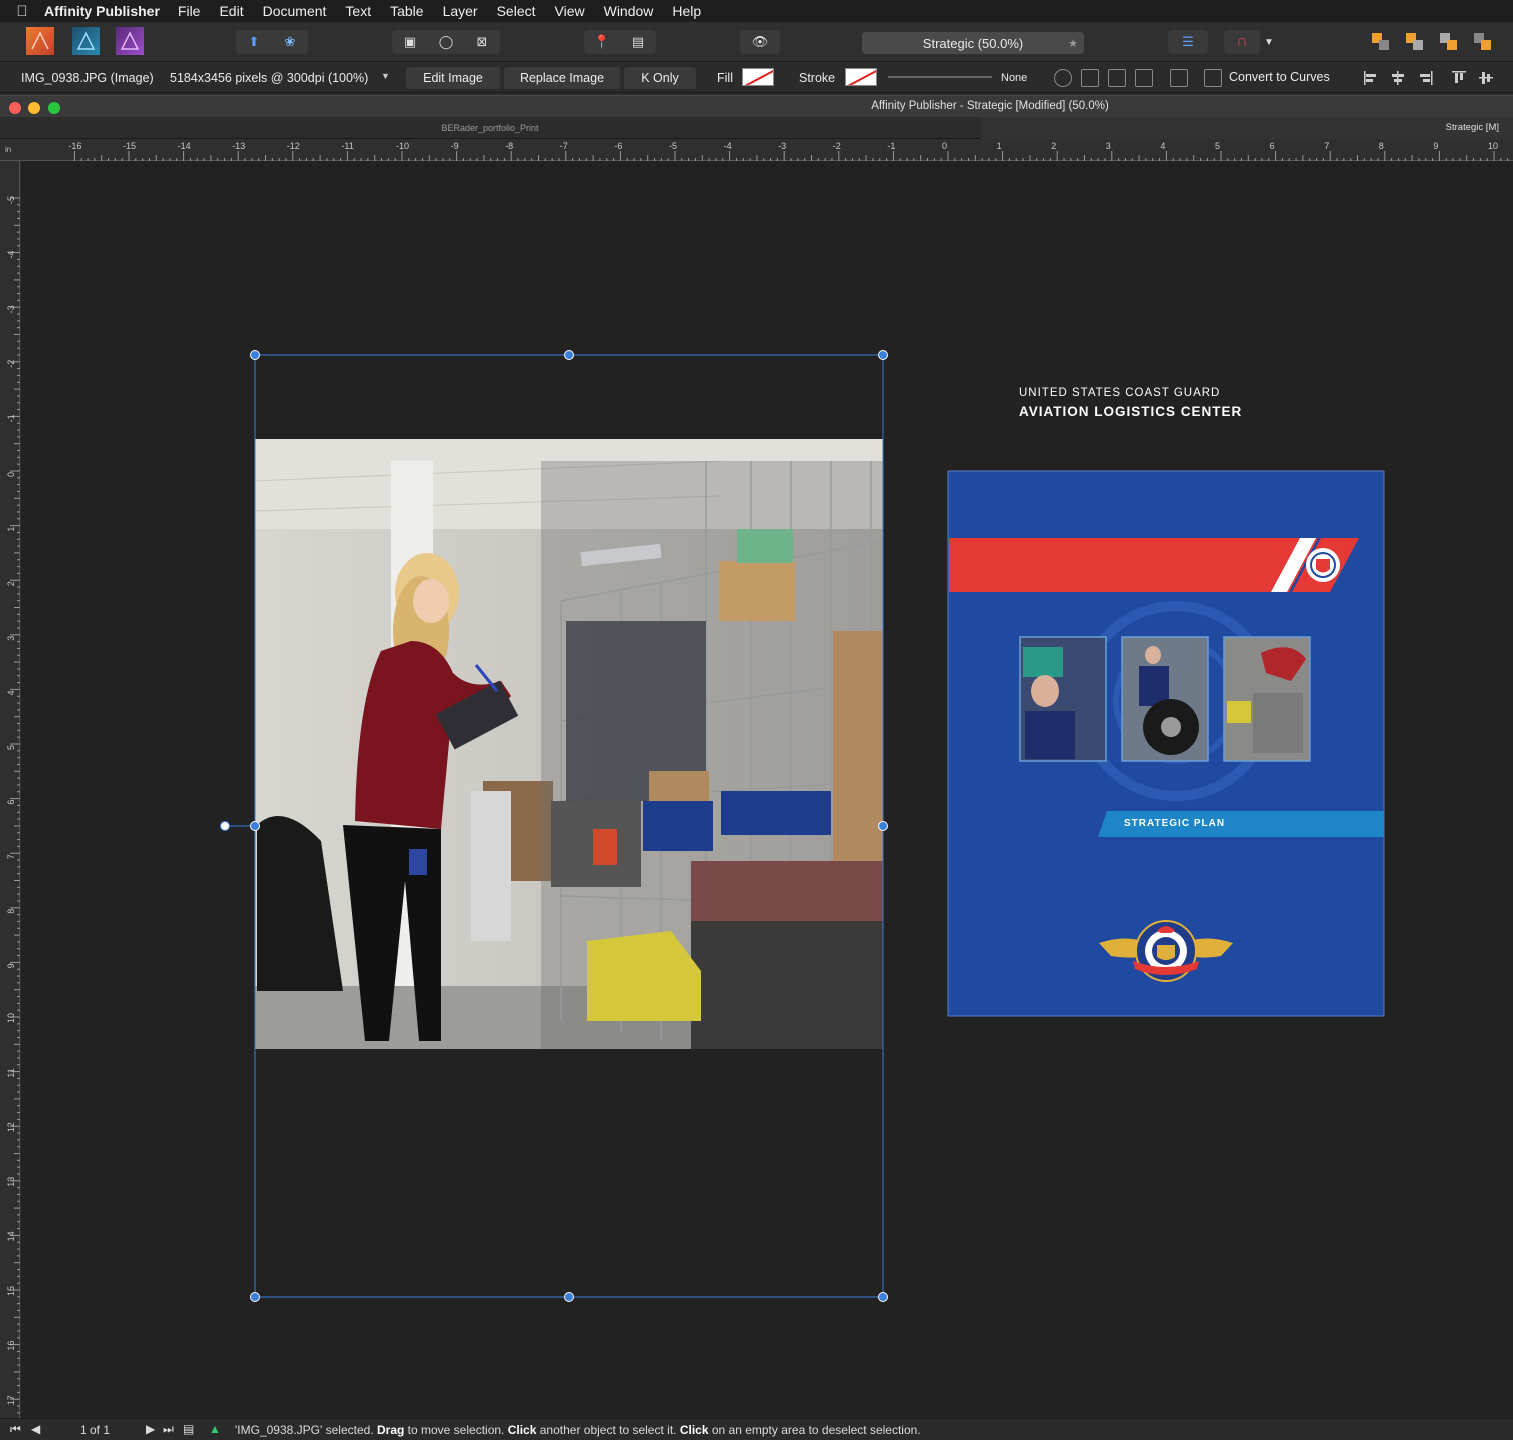 This screenshot has height=1440, width=1513. Describe the element at coordinates (11, 529) in the screenshot. I see `ruler-label: 1` at that location.